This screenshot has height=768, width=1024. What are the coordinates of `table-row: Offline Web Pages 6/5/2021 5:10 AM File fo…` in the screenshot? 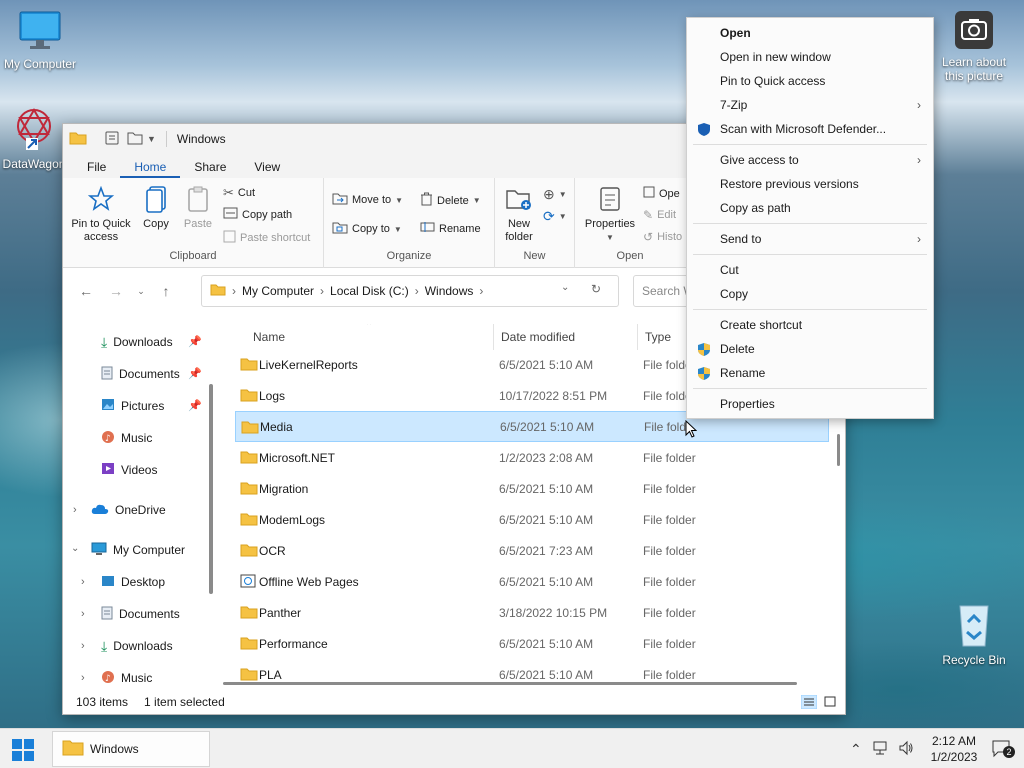 It's located at (532, 581).